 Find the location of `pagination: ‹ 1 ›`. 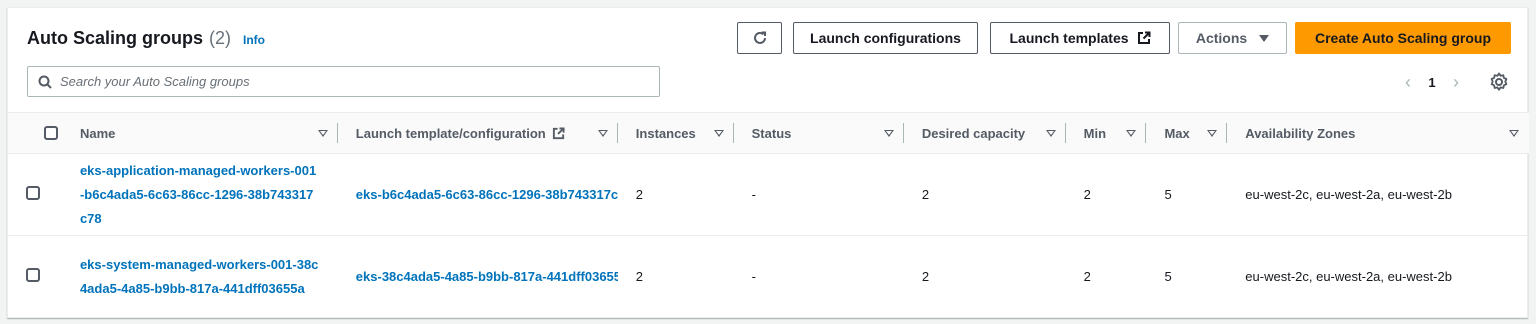

pagination: ‹ 1 › is located at coordinates (1432, 82).